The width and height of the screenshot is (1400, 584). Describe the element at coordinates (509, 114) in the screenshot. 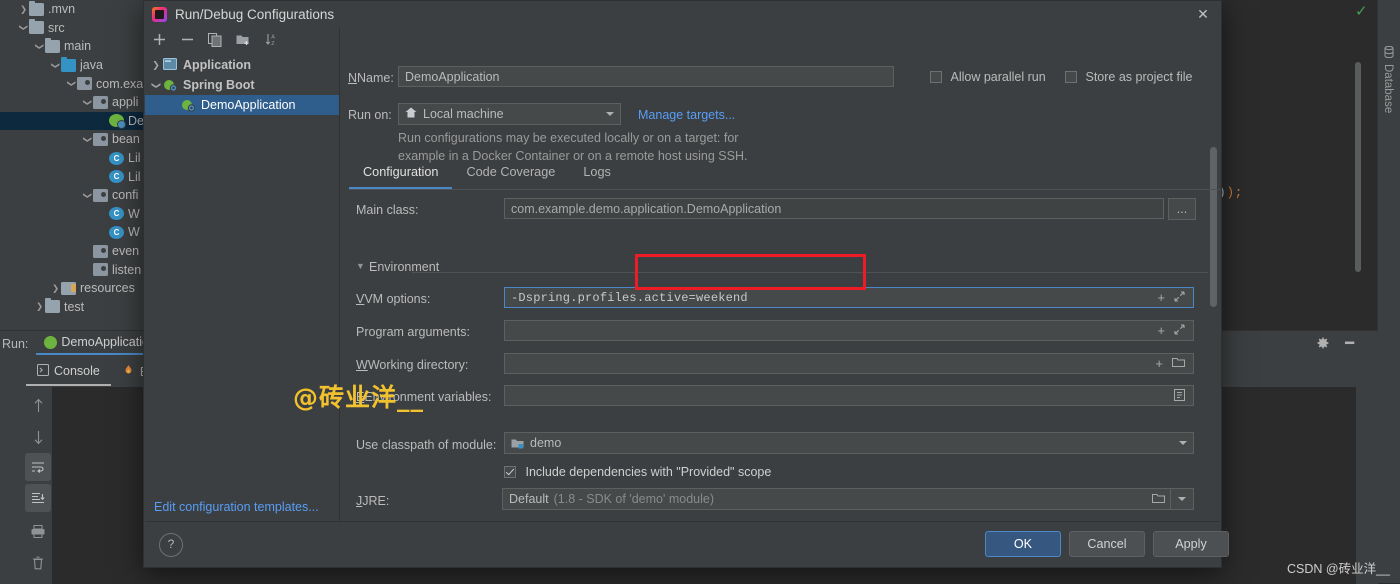

I see `run-on-select: Local machine` at that location.